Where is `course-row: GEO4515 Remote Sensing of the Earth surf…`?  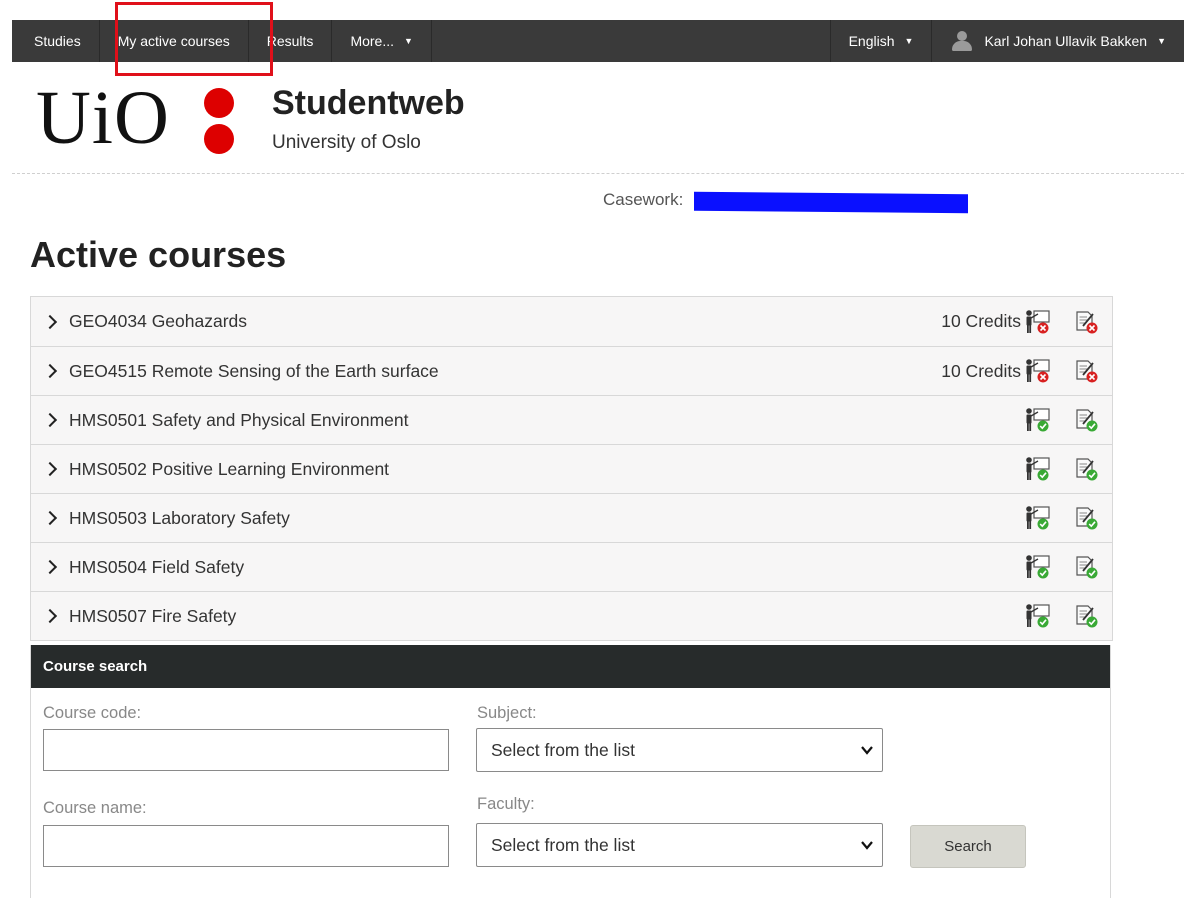 course-row: GEO4515 Remote Sensing of the Earth surf… is located at coordinates (571, 371).